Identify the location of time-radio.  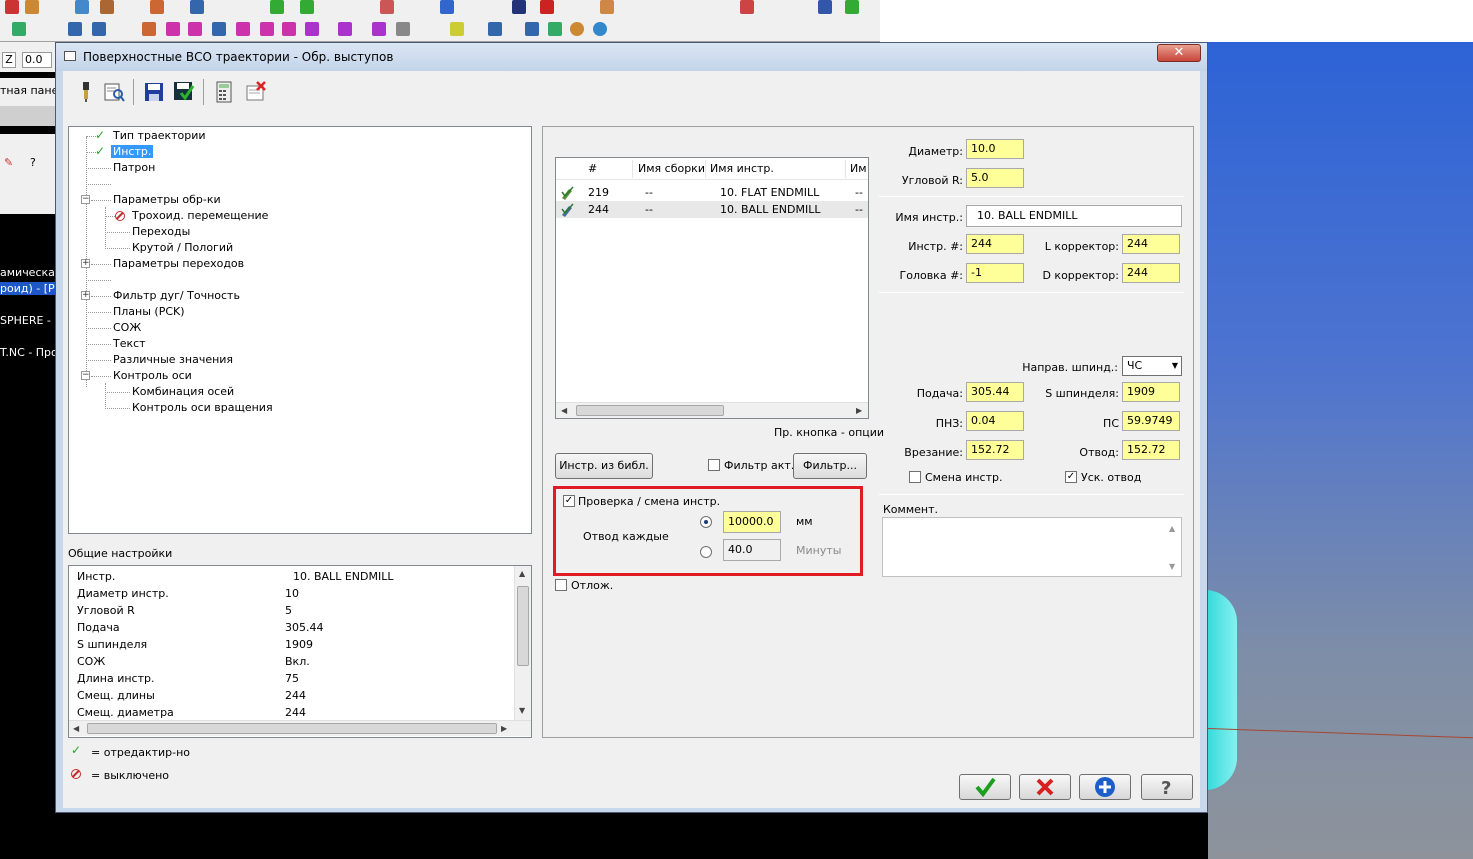
(706, 552).